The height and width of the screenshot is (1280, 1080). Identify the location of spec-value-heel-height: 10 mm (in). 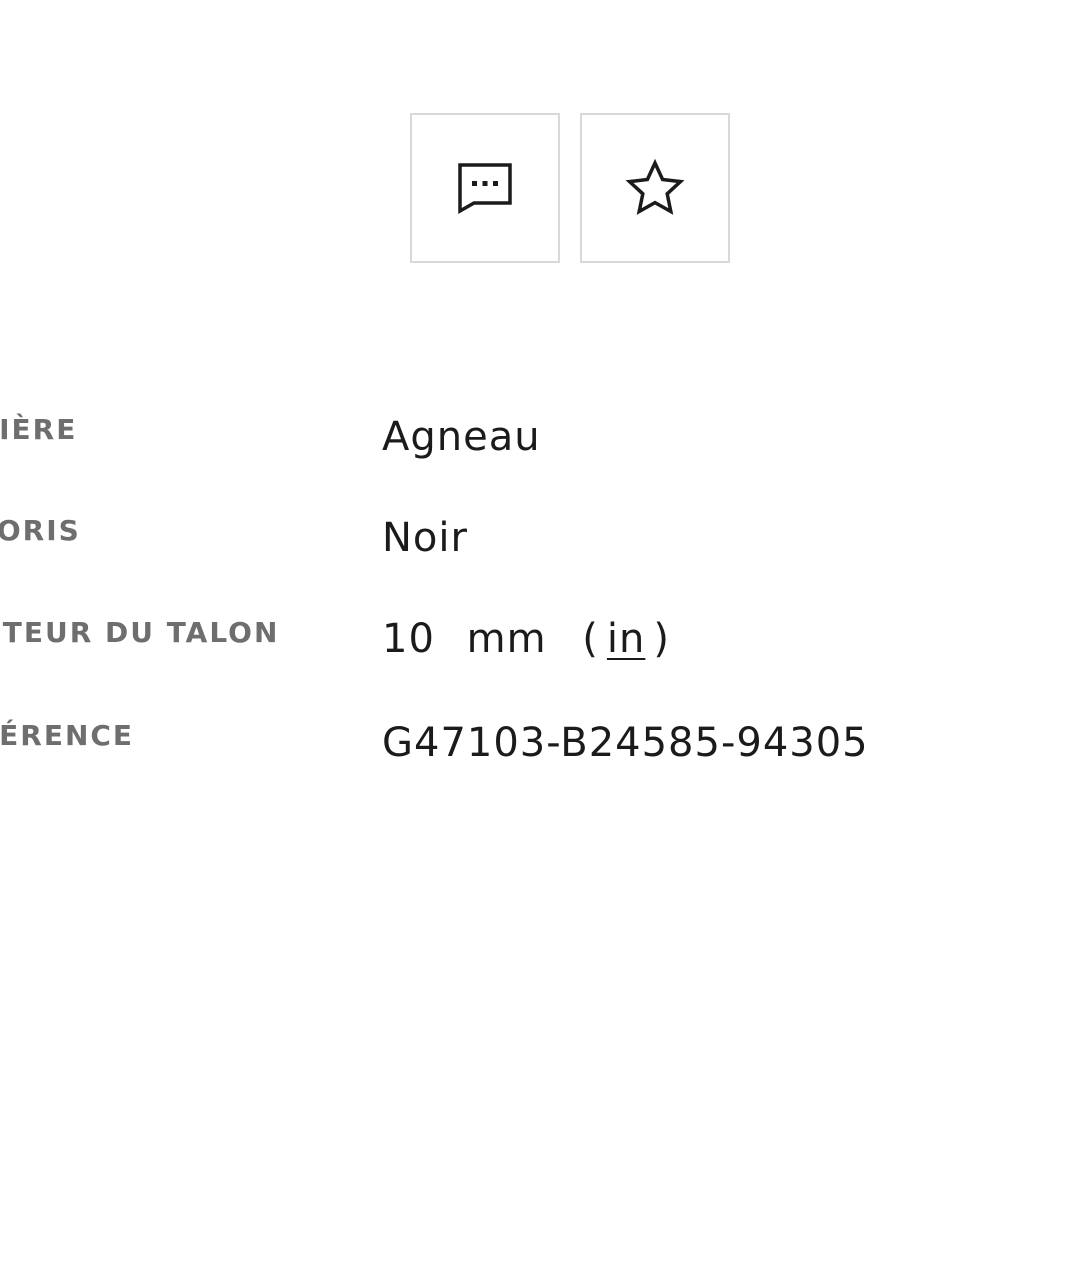
(526, 639).